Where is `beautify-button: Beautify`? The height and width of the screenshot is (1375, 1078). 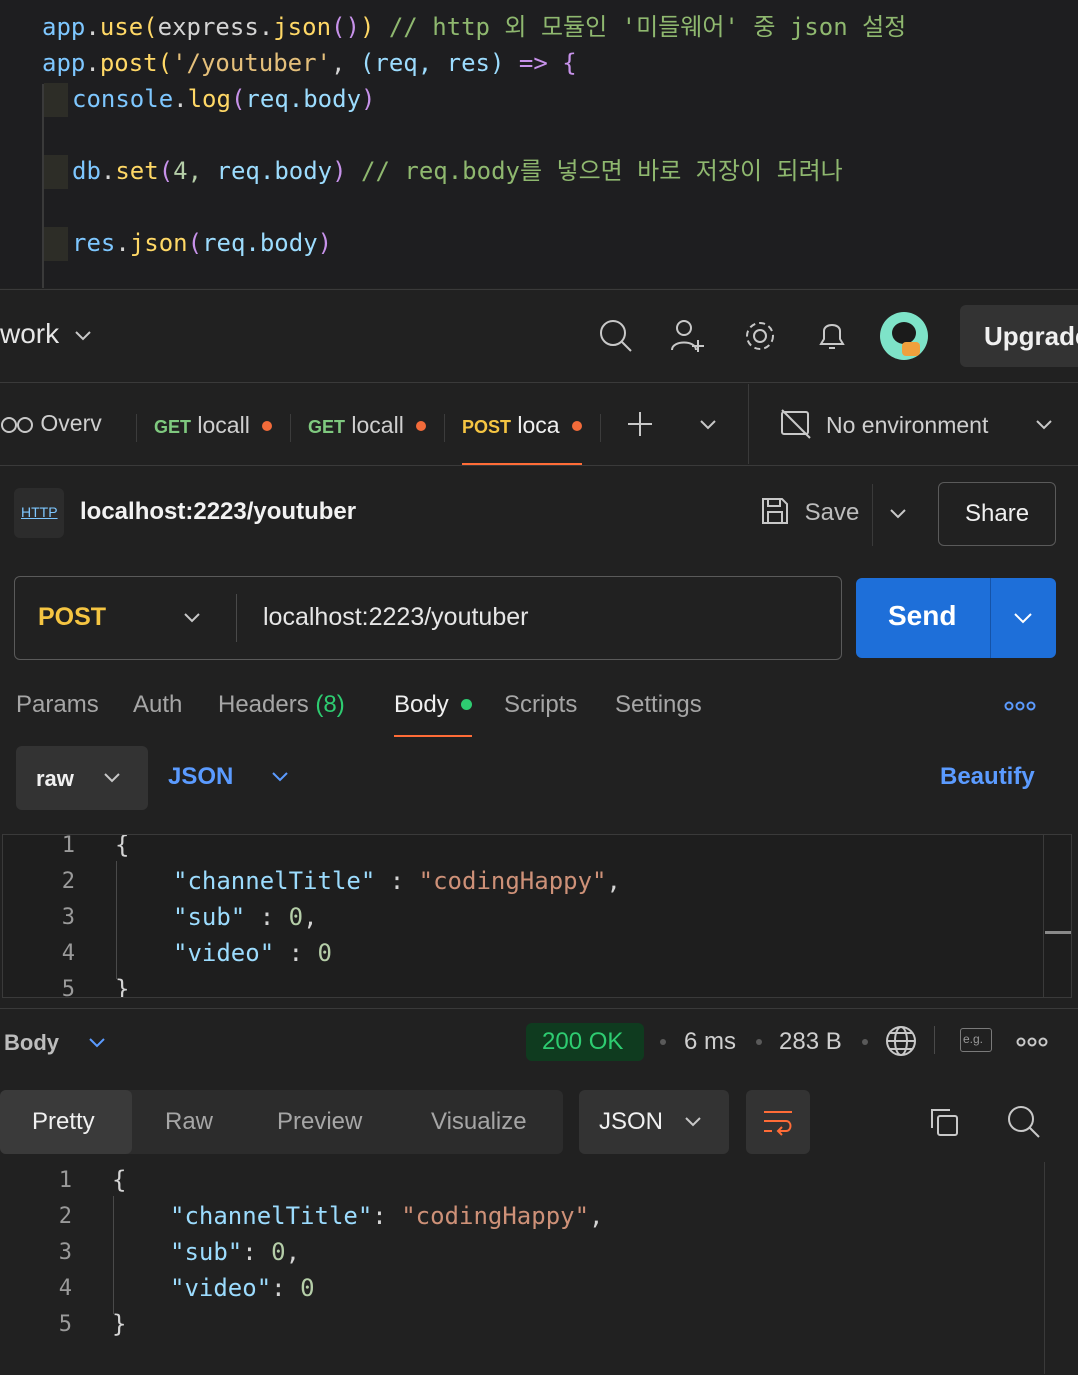 beautify-button: Beautify is located at coordinates (987, 777).